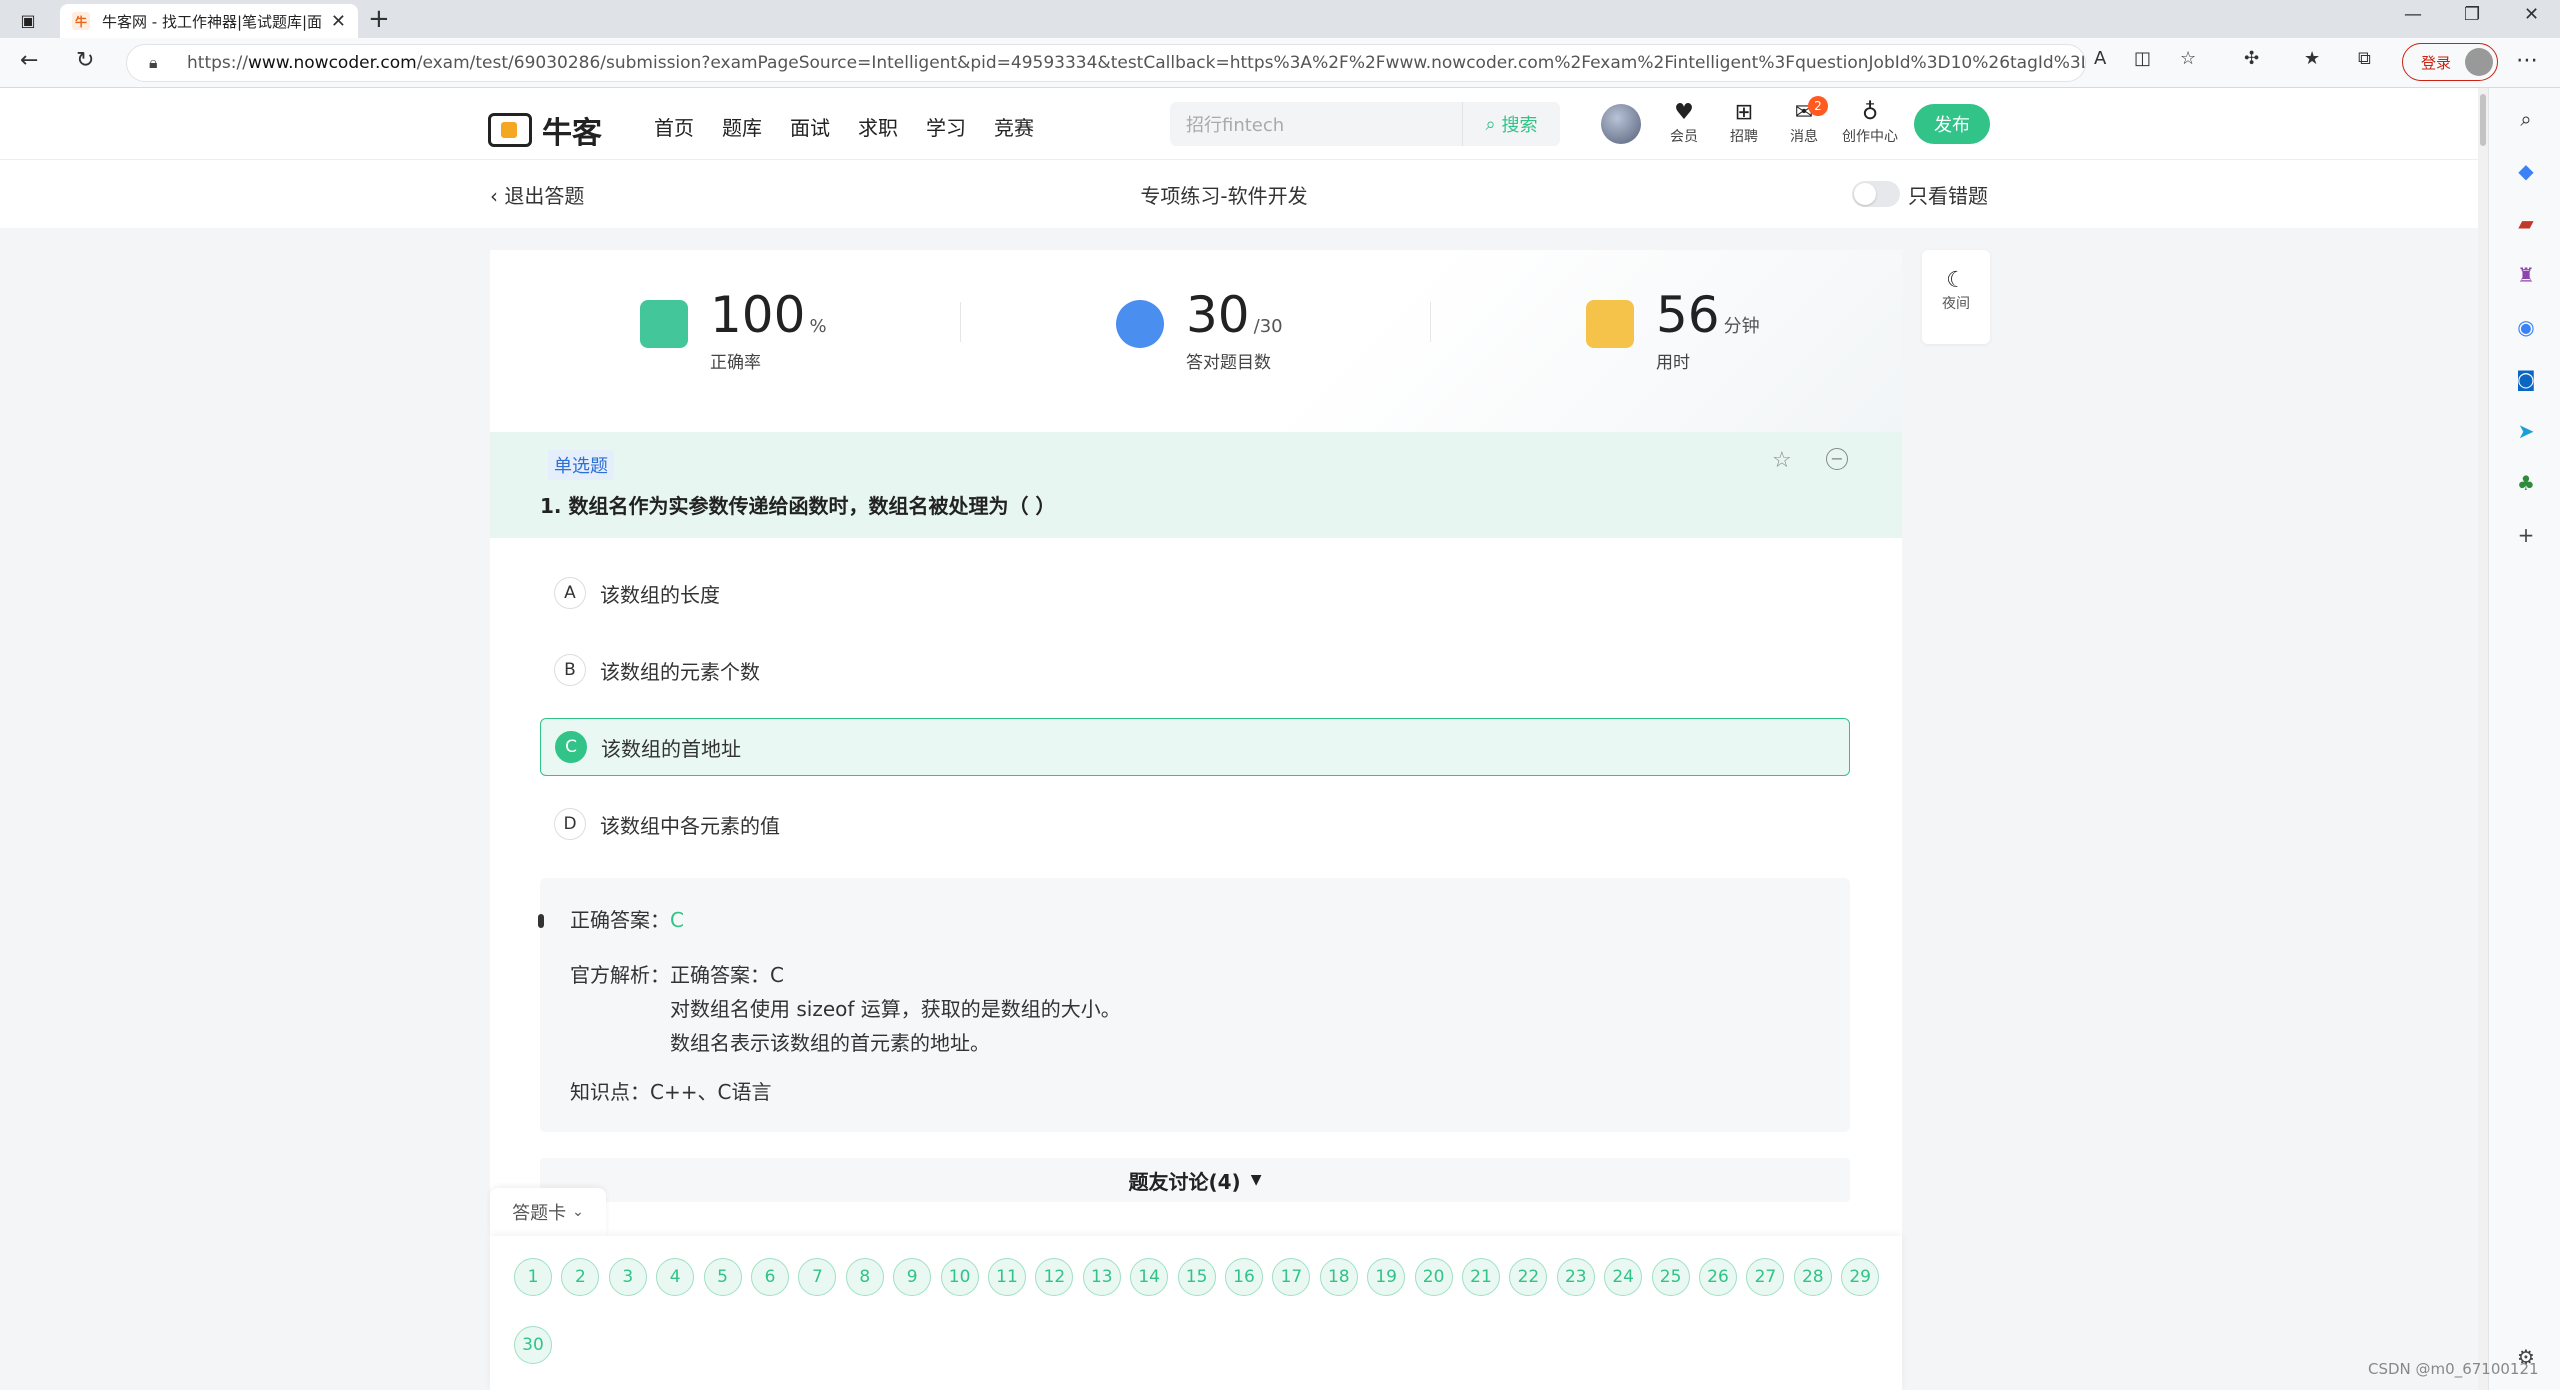 This screenshot has height=1390, width=2560. What do you see at coordinates (1952, 124) in the screenshot?
I see `publish-button: 发布` at bounding box center [1952, 124].